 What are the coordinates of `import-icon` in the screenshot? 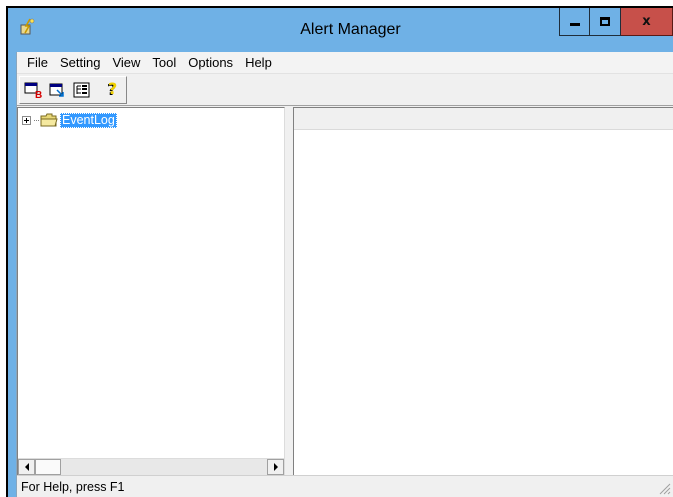 It's located at (56, 90).